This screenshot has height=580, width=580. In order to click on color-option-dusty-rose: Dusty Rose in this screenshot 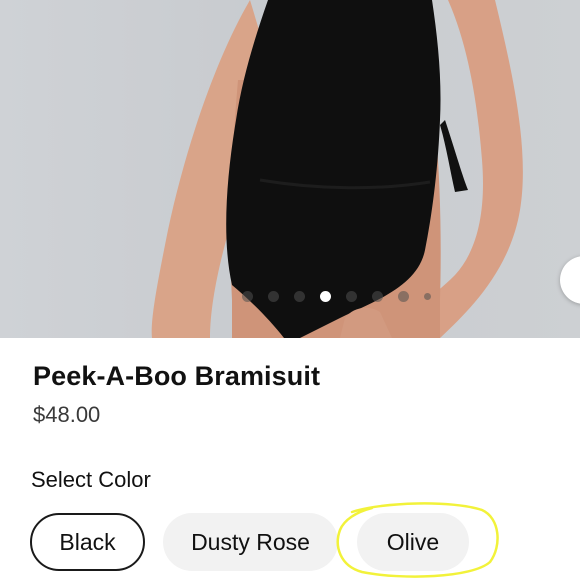, I will do `click(250, 542)`.